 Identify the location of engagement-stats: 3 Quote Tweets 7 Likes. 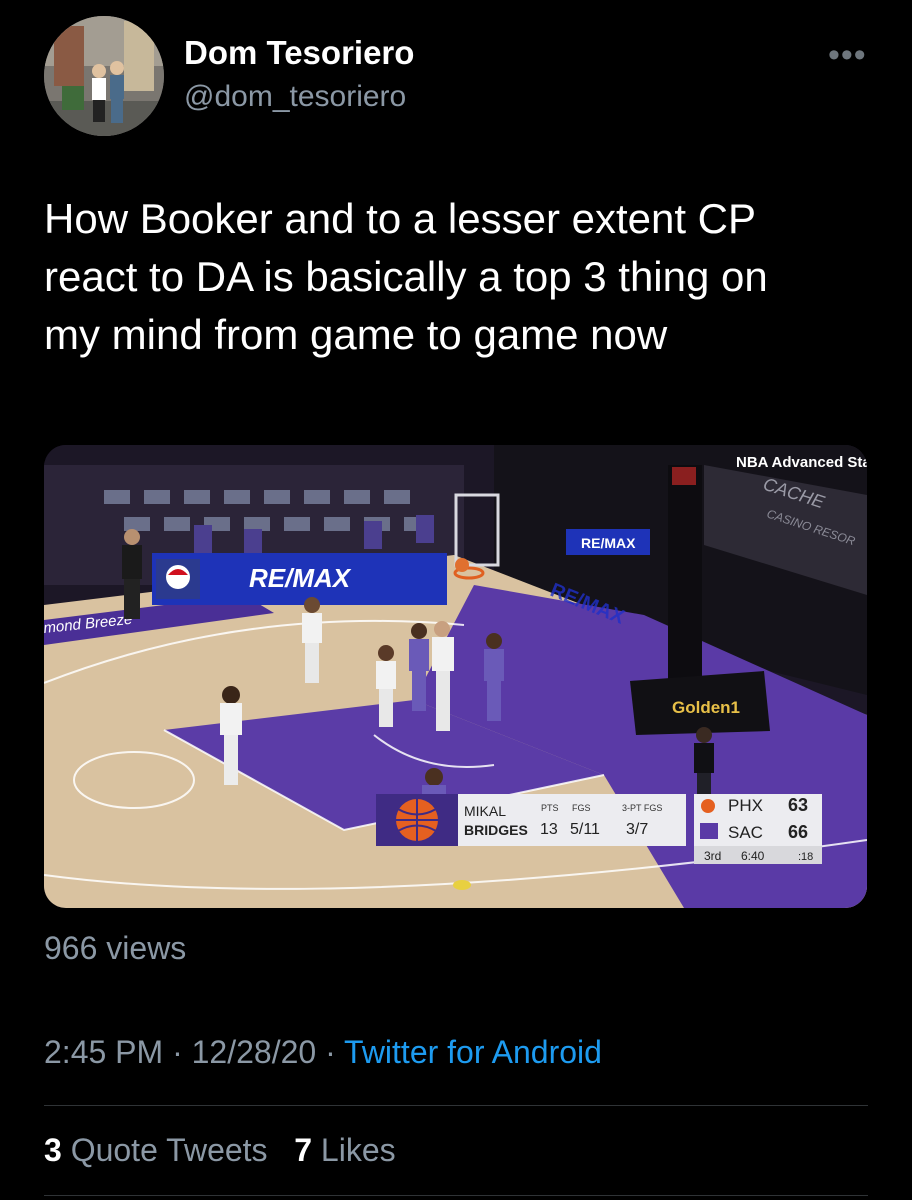
(220, 1150).